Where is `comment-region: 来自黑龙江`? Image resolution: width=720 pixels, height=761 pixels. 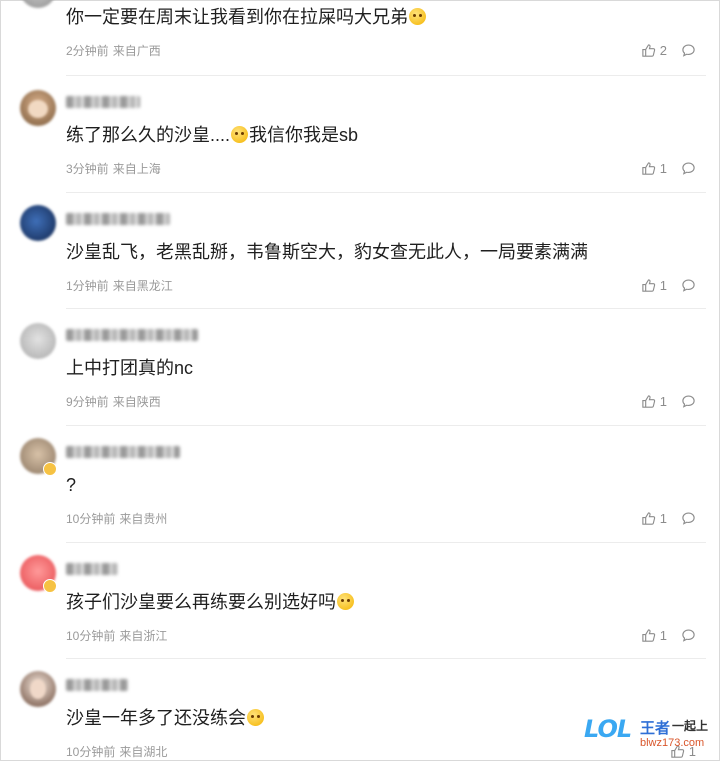
comment-region: 来自黑龙江 is located at coordinates (142, 286).